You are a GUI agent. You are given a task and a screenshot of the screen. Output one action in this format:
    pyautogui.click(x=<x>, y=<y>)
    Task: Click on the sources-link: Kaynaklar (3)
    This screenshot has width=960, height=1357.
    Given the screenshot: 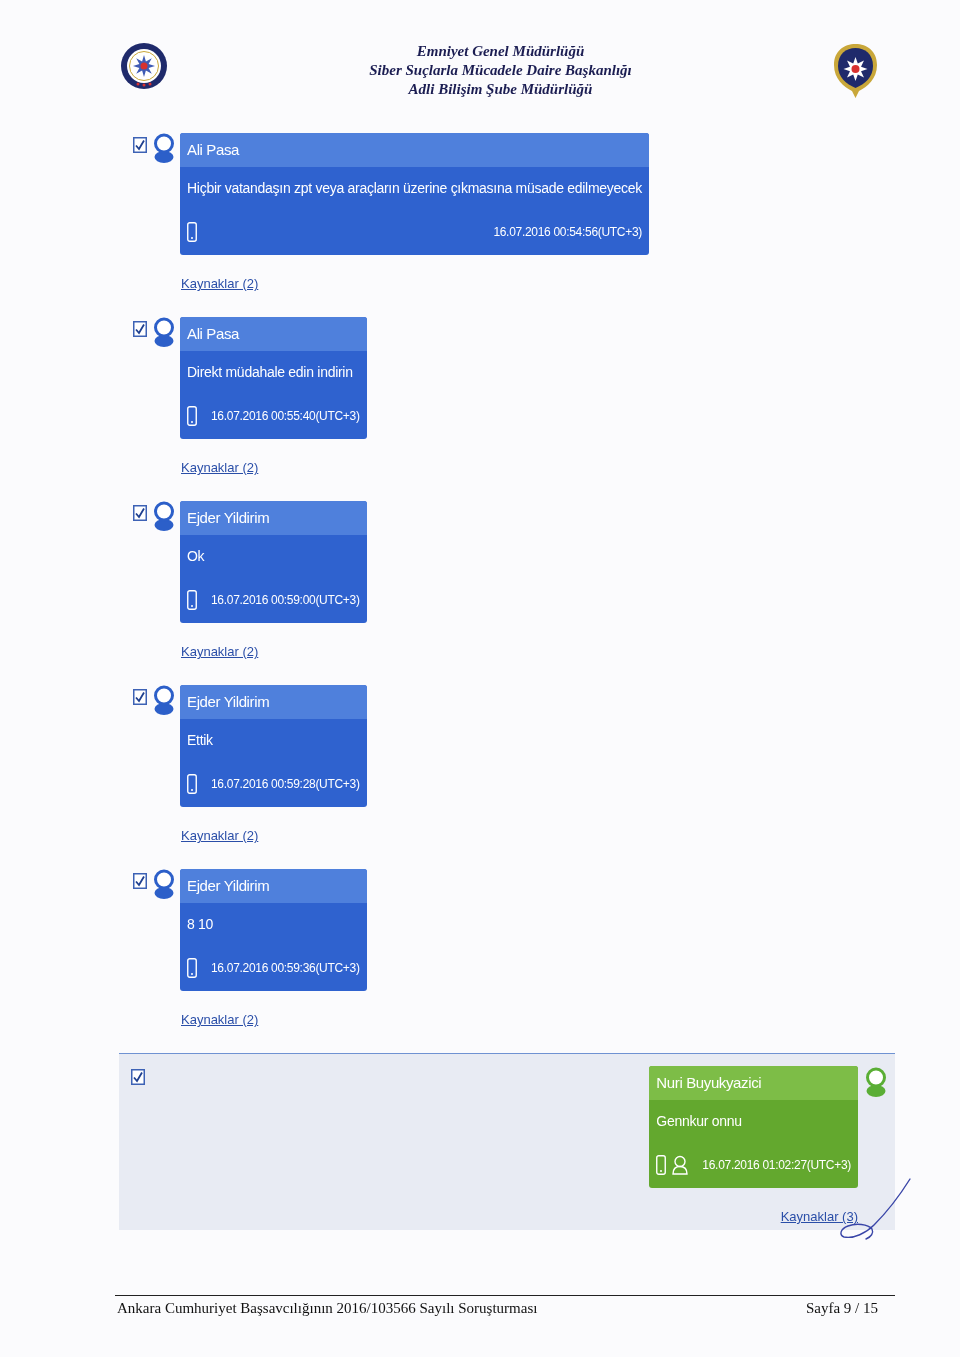 What is the action you would take?
    pyautogui.click(x=819, y=1216)
    